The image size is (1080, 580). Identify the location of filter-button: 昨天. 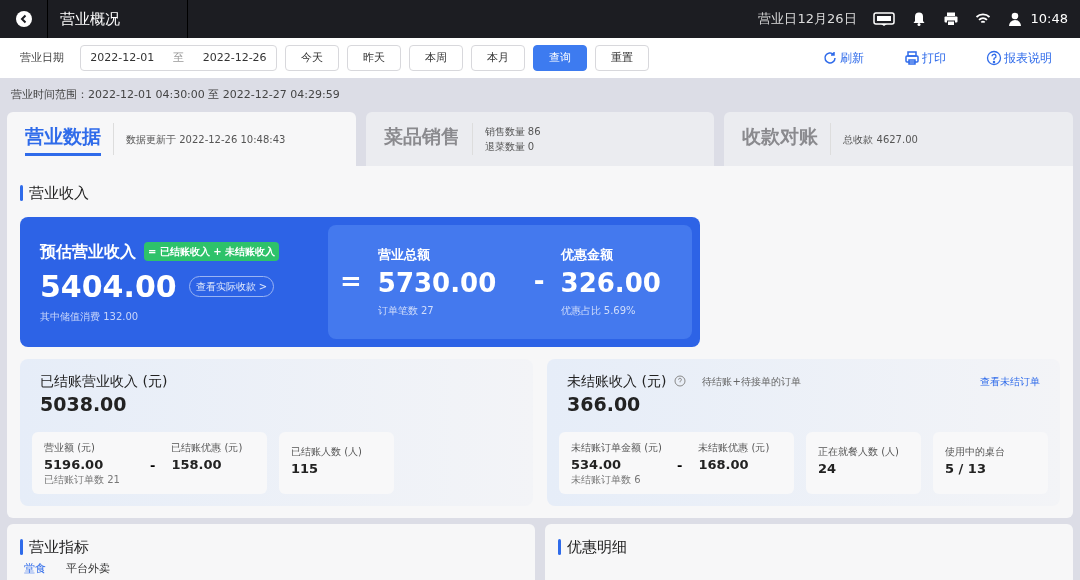
(374, 58).